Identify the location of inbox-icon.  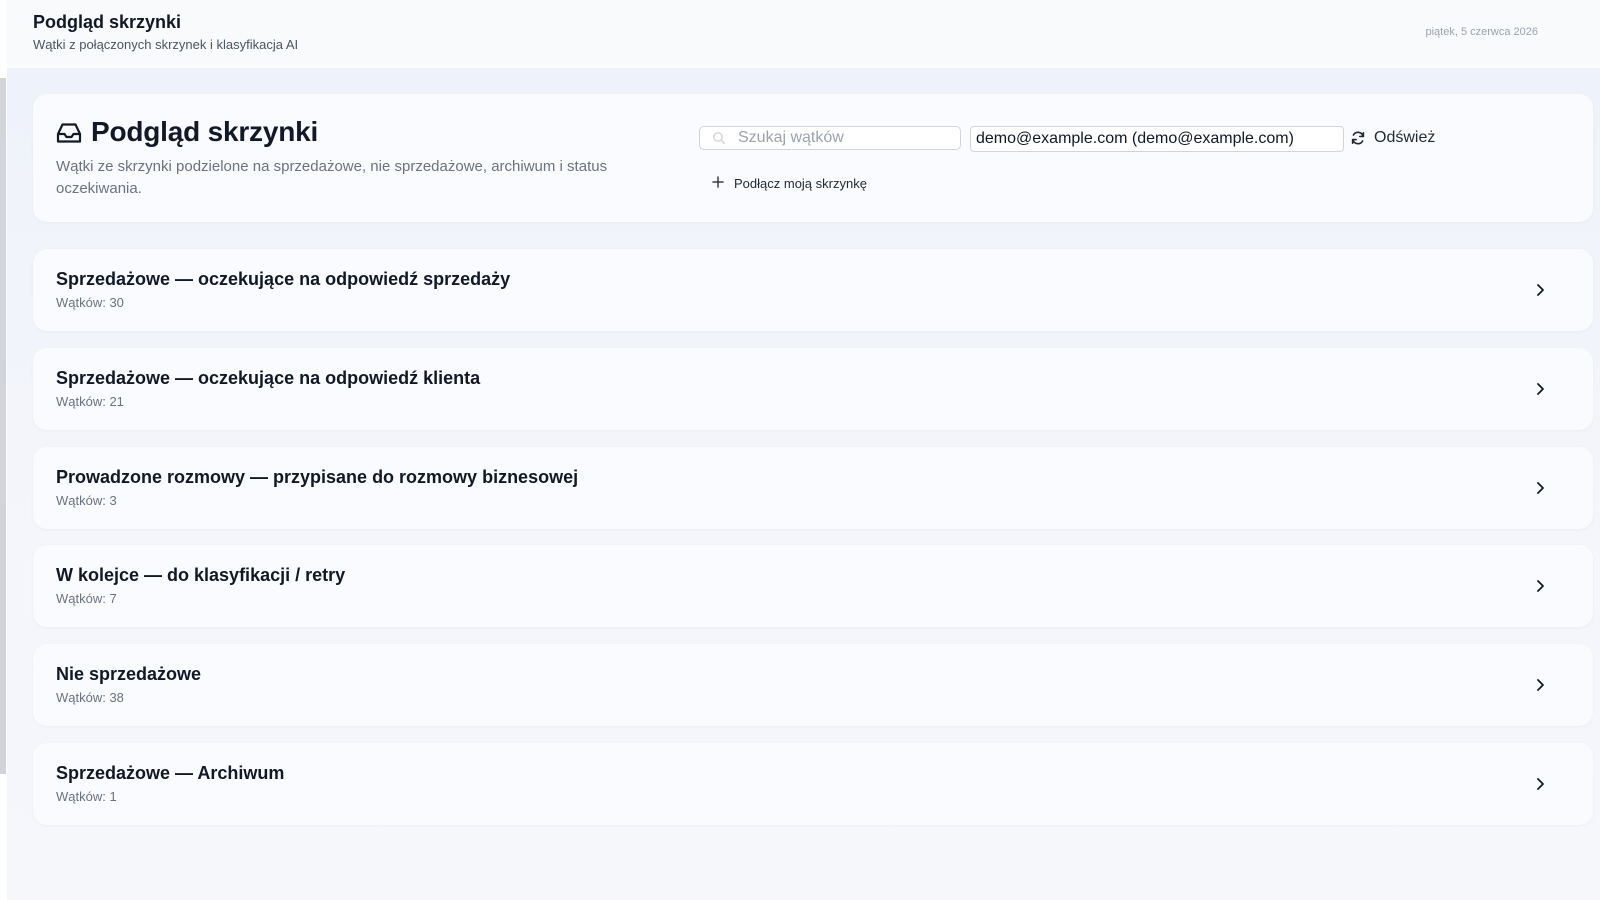
(69, 133).